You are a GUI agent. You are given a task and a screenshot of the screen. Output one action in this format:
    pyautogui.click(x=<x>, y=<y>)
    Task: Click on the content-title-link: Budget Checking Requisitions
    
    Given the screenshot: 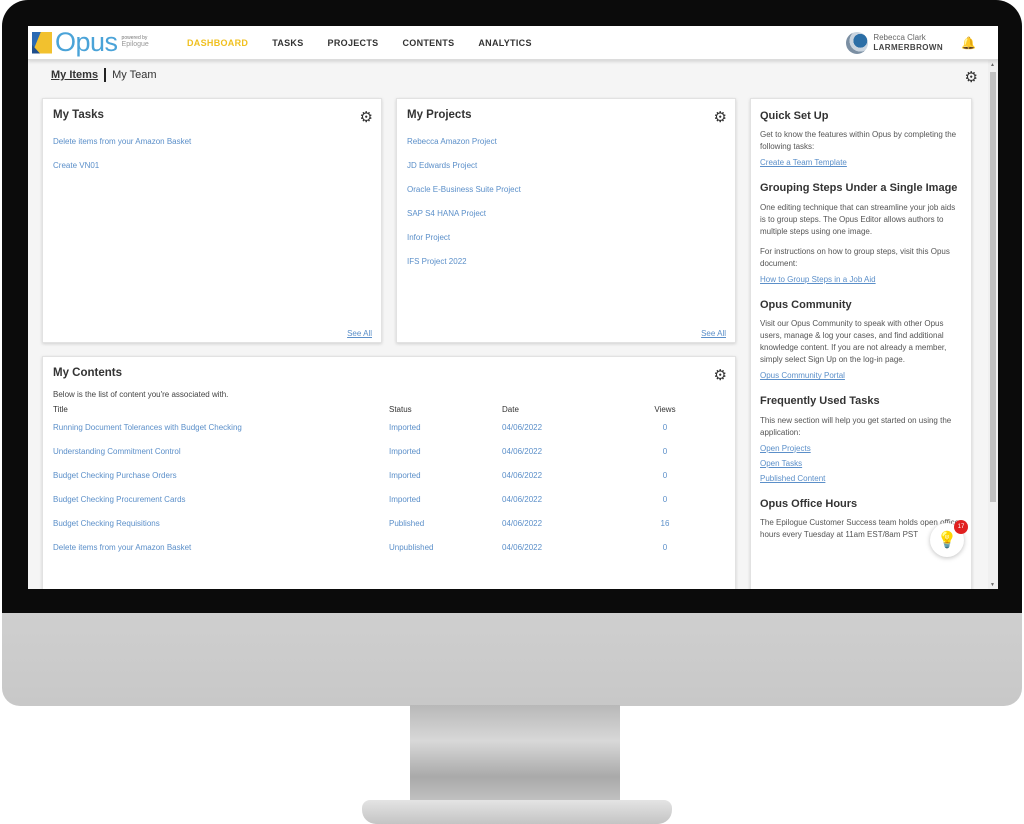 What is the action you would take?
    pyautogui.click(x=221, y=523)
    